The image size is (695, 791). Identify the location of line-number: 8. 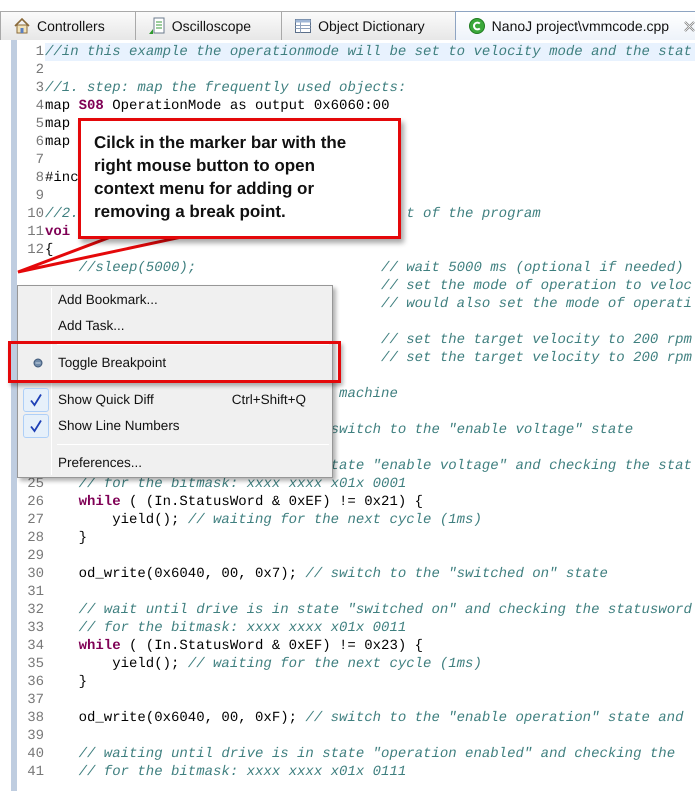
(40, 178).